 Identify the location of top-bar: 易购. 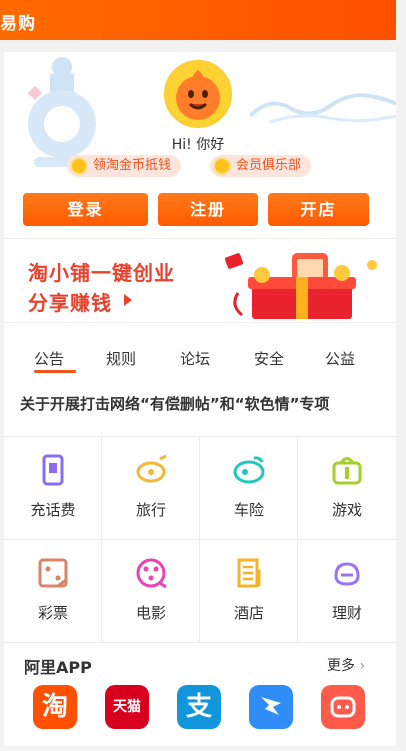
(198, 20).